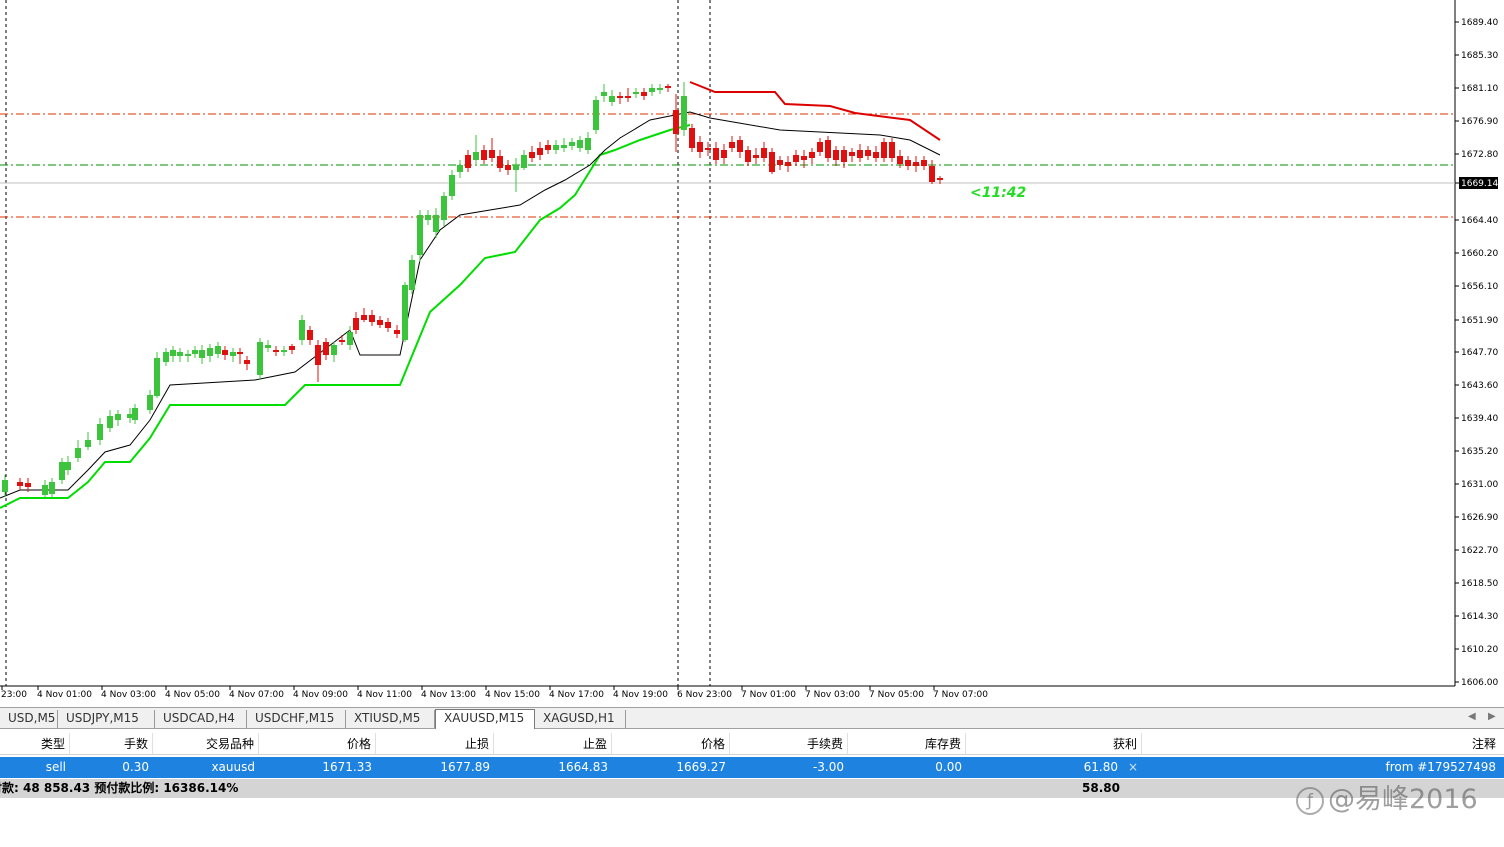 The height and width of the screenshot is (847, 1504). What do you see at coordinates (1479, 617) in the screenshot?
I see `price-axis-label: 1614.30` at bounding box center [1479, 617].